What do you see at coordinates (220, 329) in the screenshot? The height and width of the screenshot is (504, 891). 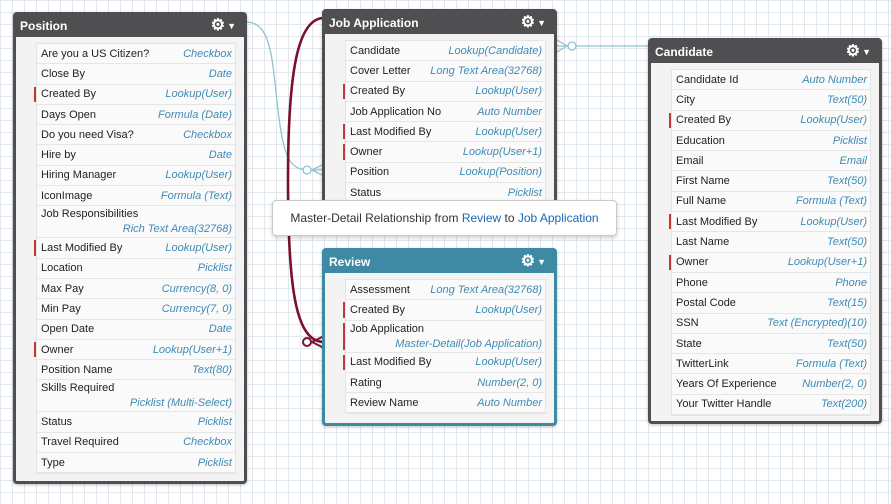 I see `field-type: Date` at bounding box center [220, 329].